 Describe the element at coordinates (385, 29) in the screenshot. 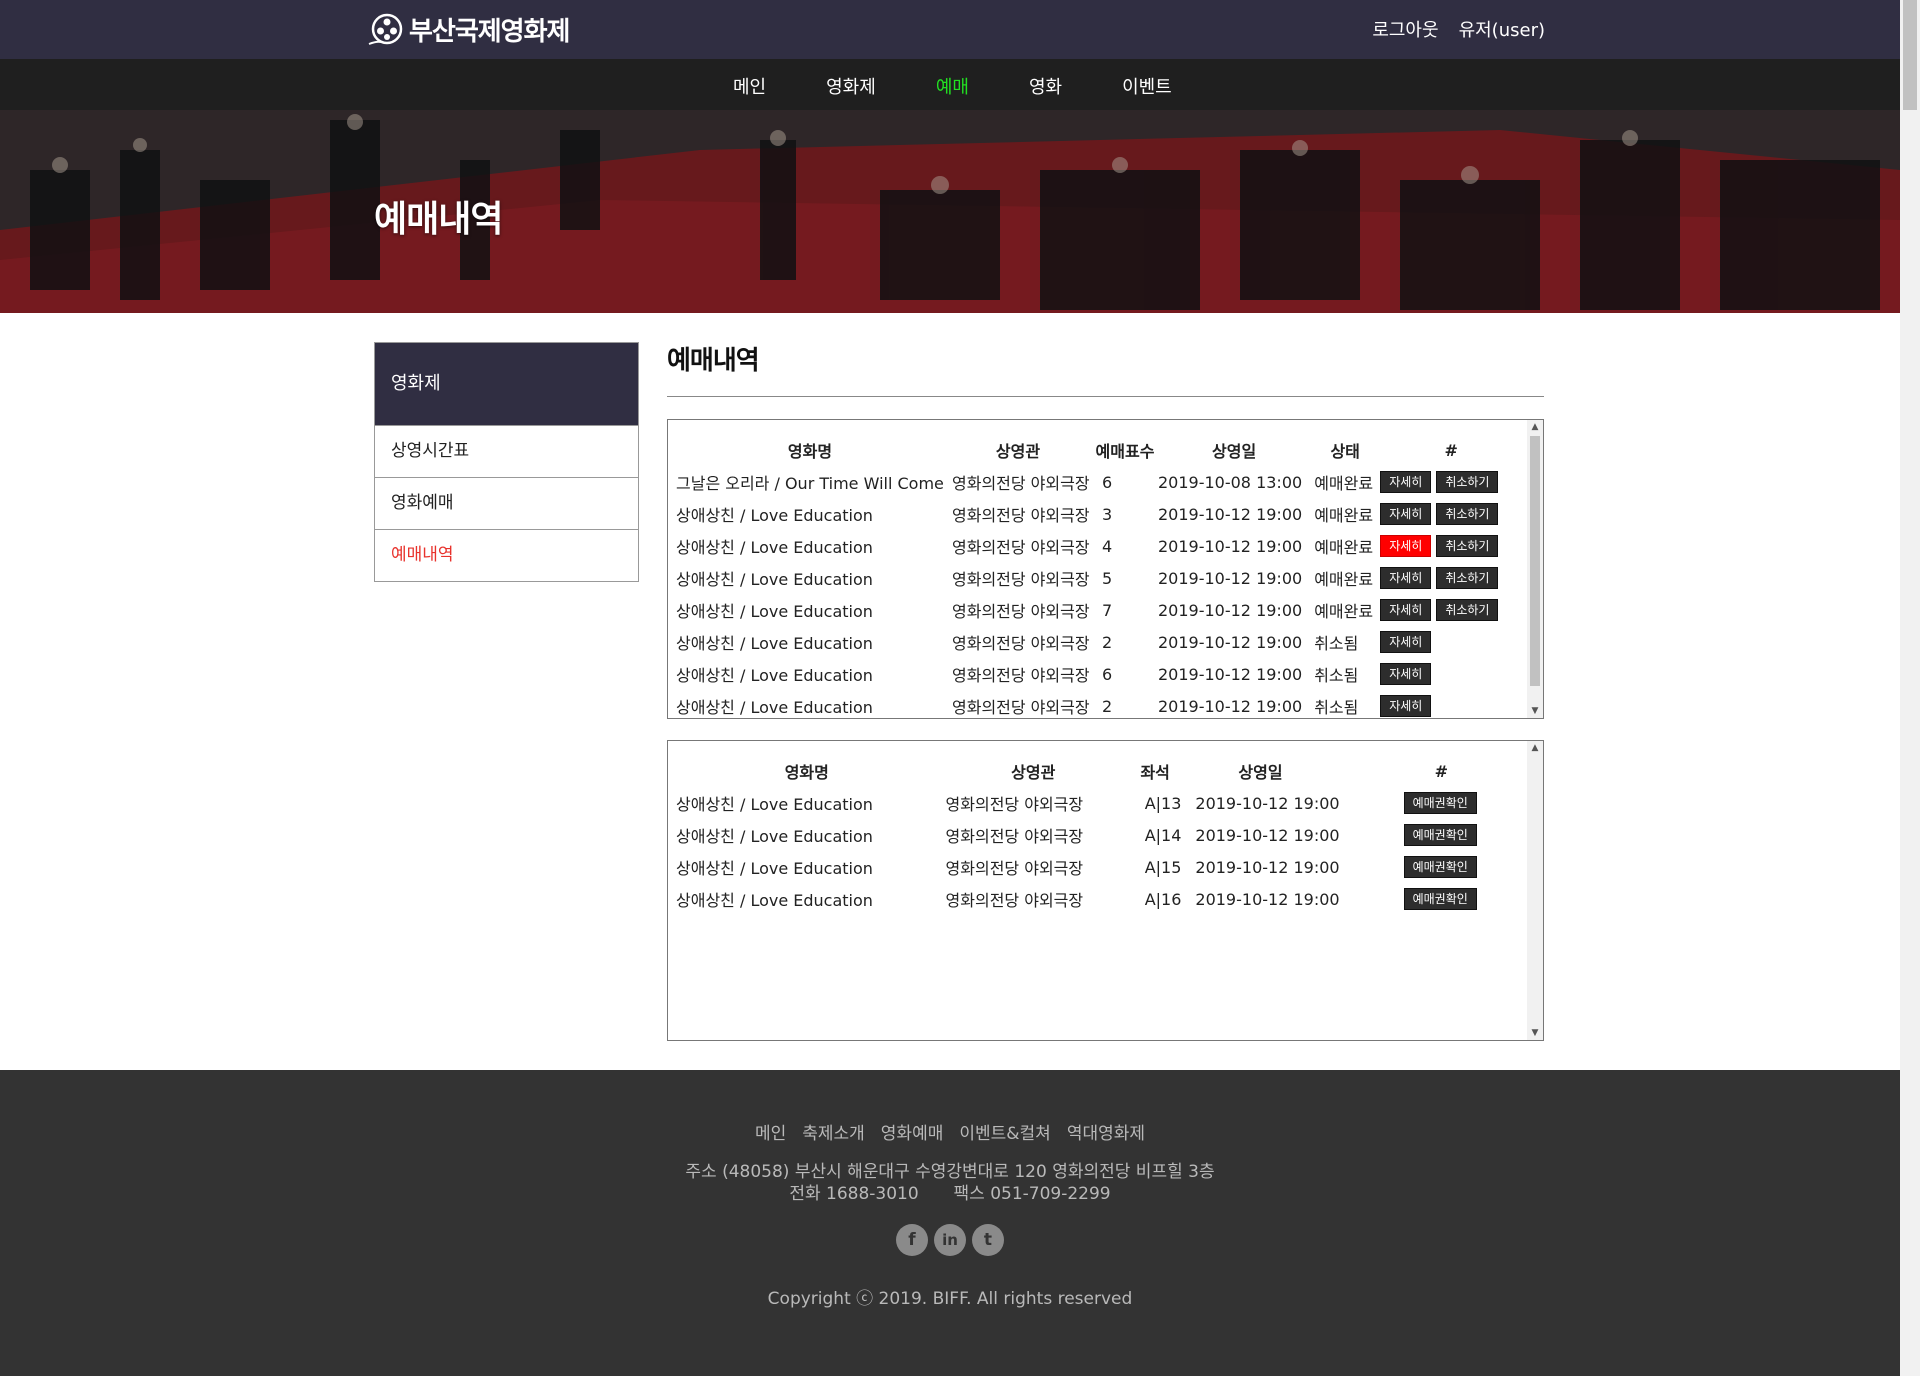

I see `film-reel-icon` at that location.